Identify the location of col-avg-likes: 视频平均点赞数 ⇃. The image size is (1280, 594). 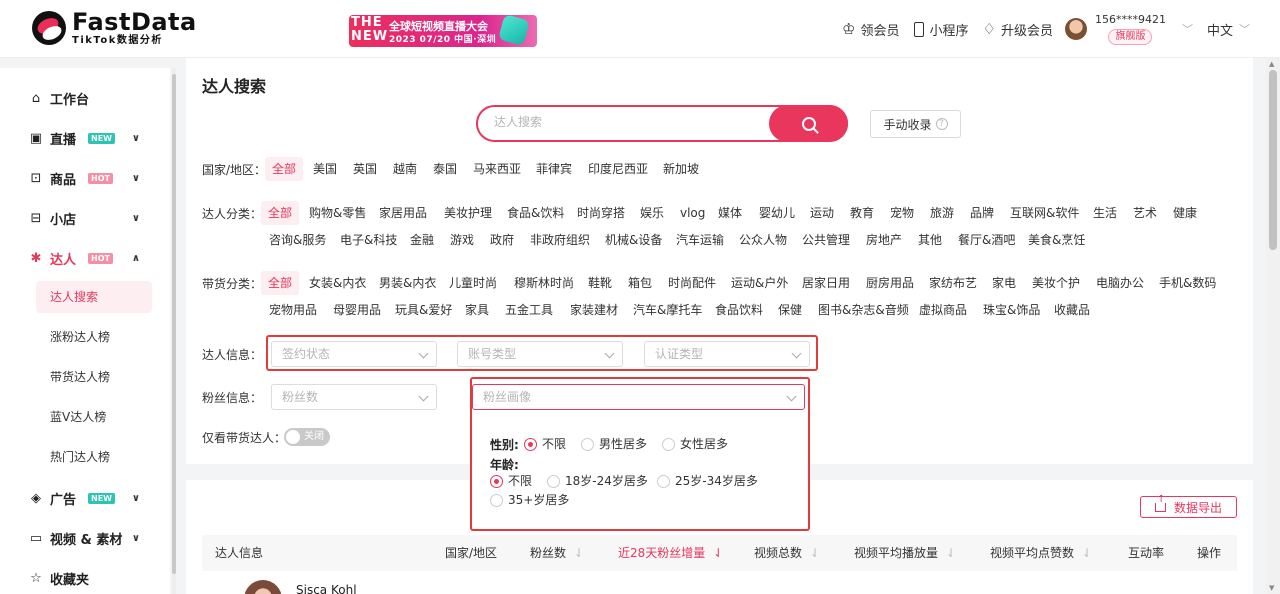
(1041, 553).